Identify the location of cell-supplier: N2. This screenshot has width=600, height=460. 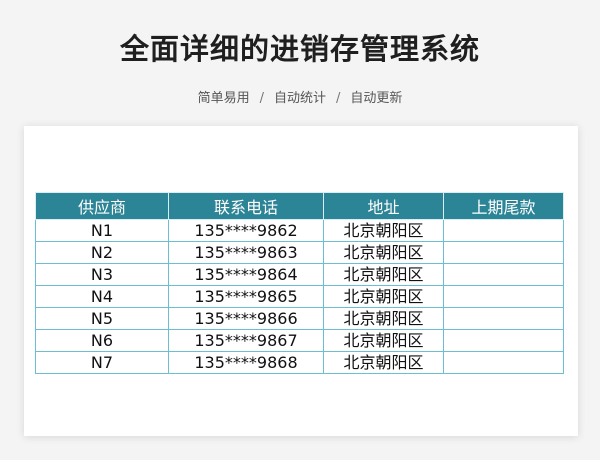
(102, 252).